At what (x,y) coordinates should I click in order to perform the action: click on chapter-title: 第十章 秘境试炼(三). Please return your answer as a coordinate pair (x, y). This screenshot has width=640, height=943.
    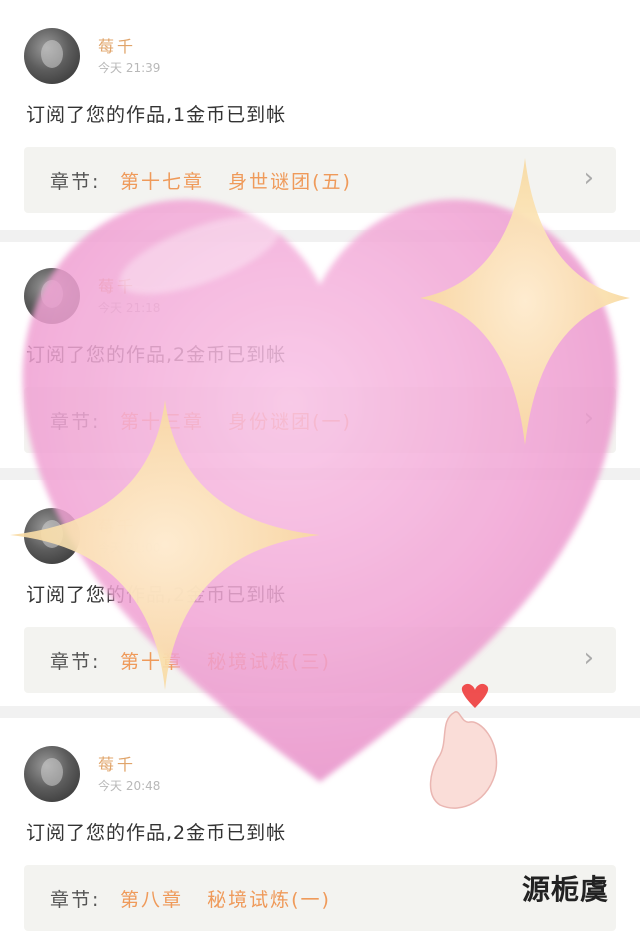
    Looking at the image, I should click on (225, 662).